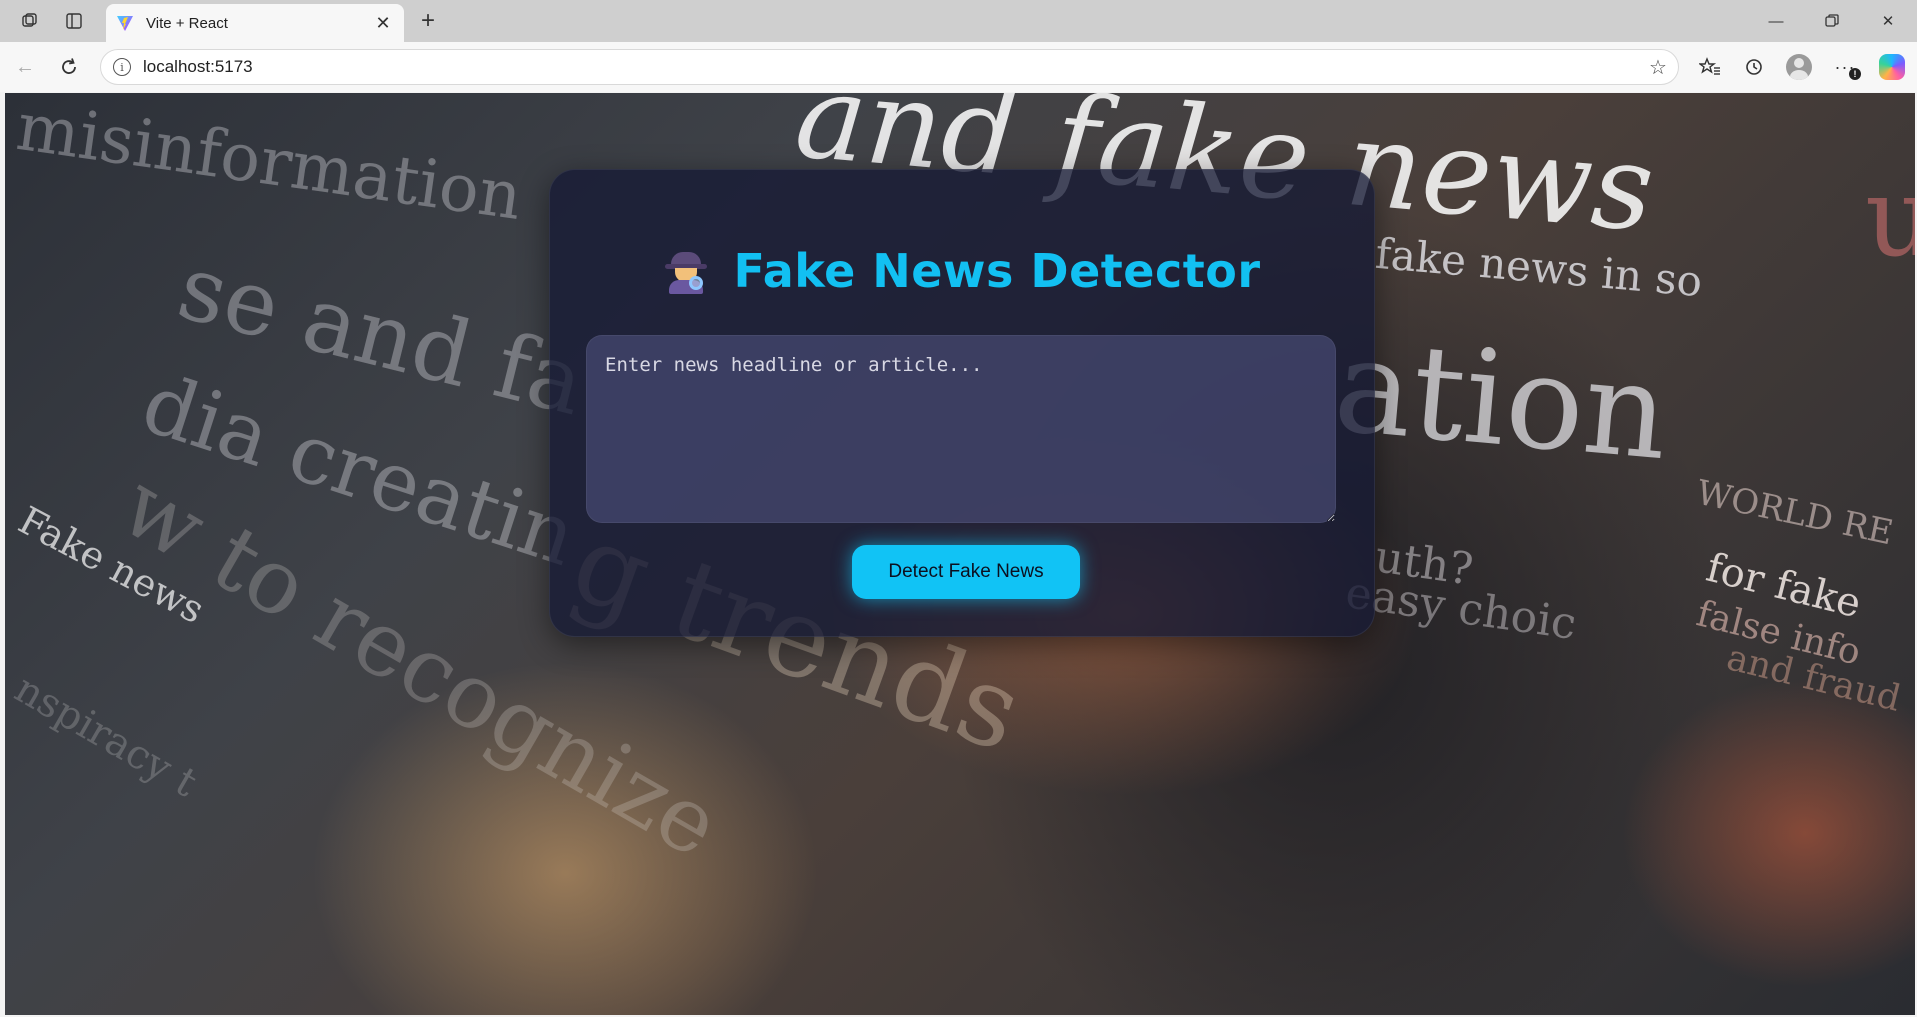 The image size is (1917, 1017). What do you see at coordinates (966, 572) in the screenshot?
I see `detect-fake-news-button: Detect Fake News` at bounding box center [966, 572].